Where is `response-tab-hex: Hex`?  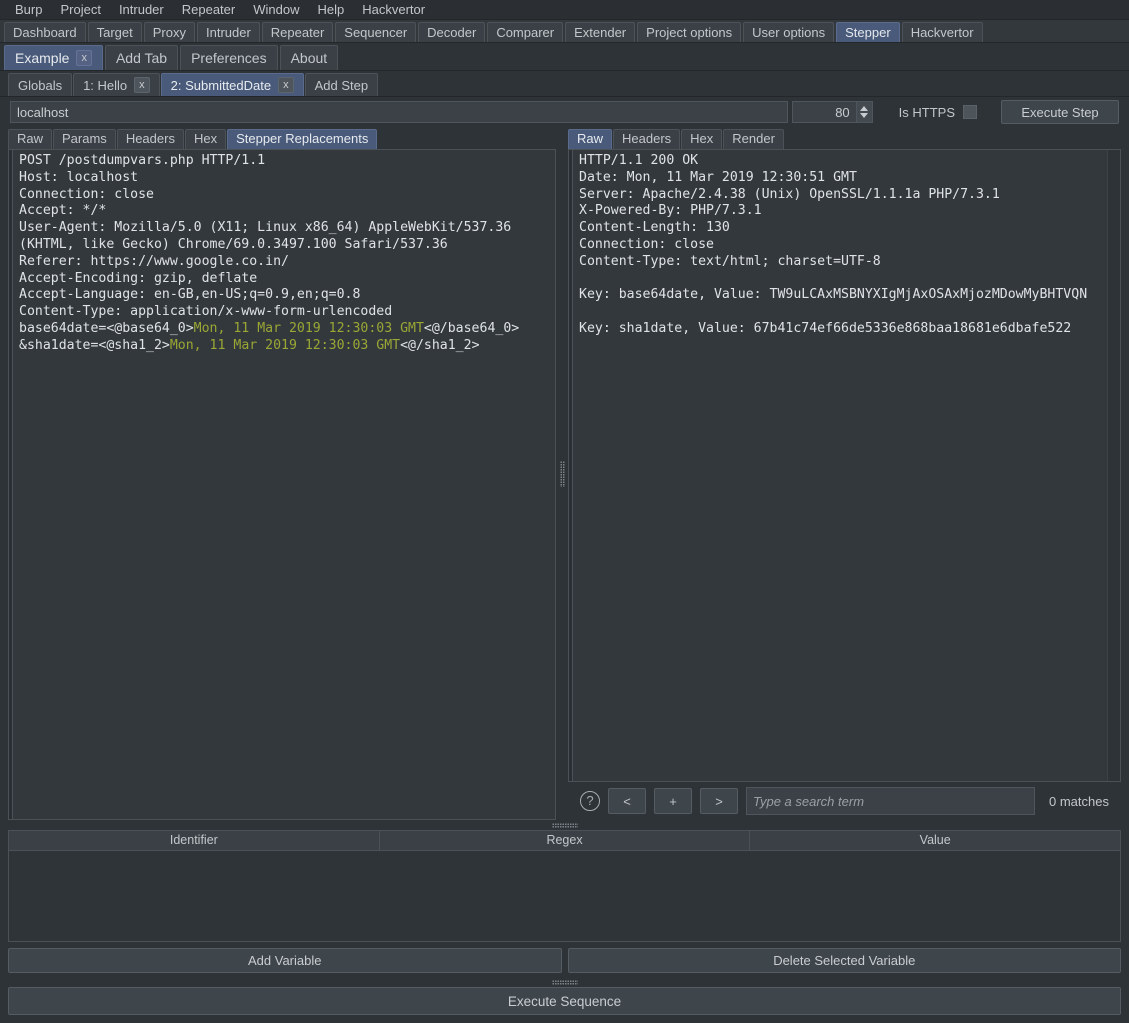 response-tab-hex: Hex is located at coordinates (702, 139).